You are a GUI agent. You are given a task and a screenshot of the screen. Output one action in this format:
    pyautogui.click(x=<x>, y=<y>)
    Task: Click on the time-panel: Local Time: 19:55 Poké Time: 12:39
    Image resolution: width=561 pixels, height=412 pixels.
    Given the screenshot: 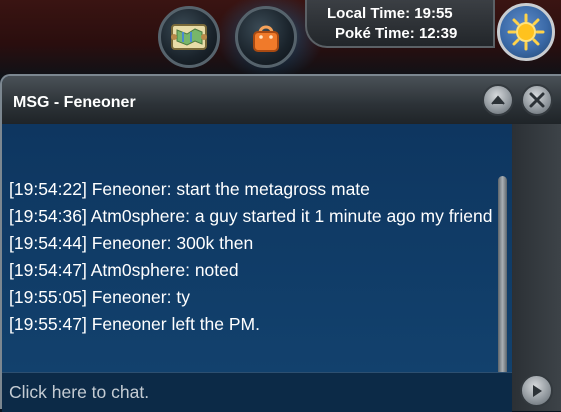 What is the action you would take?
    pyautogui.click(x=400, y=24)
    